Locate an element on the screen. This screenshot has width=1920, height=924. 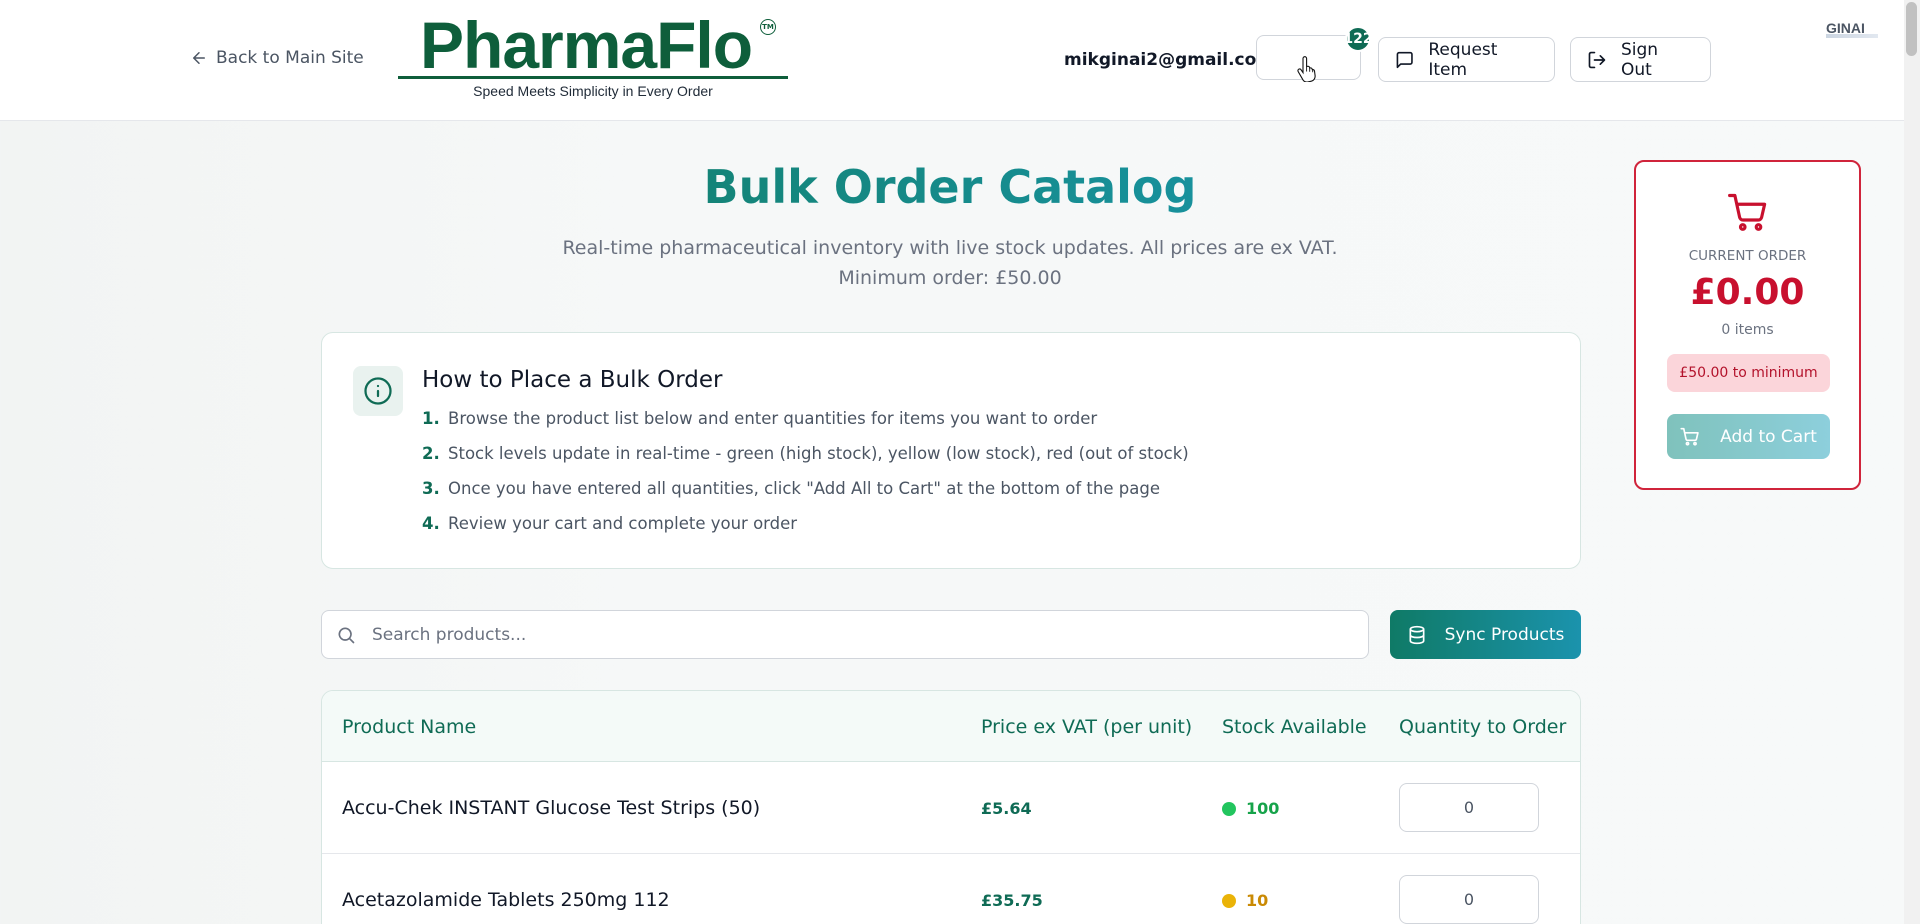
request-item-label: Request Item is located at coordinates (1463, 59).